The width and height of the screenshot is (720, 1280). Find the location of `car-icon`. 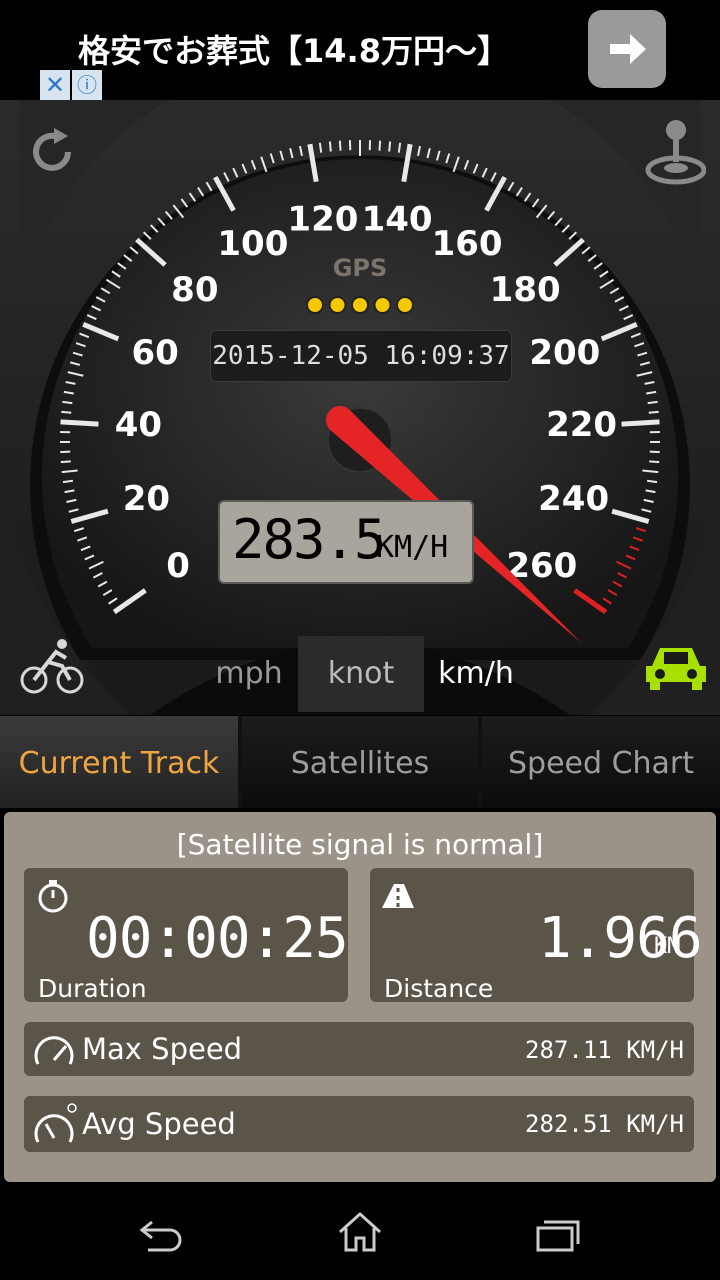

car-icon is located at coordinates (676, 666).